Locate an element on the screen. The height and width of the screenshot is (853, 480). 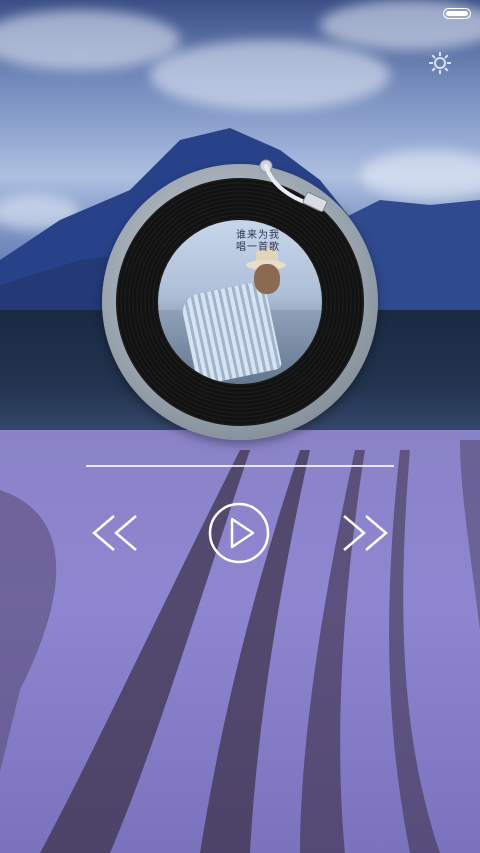
progress-bar is located at coordinates (240, 466).